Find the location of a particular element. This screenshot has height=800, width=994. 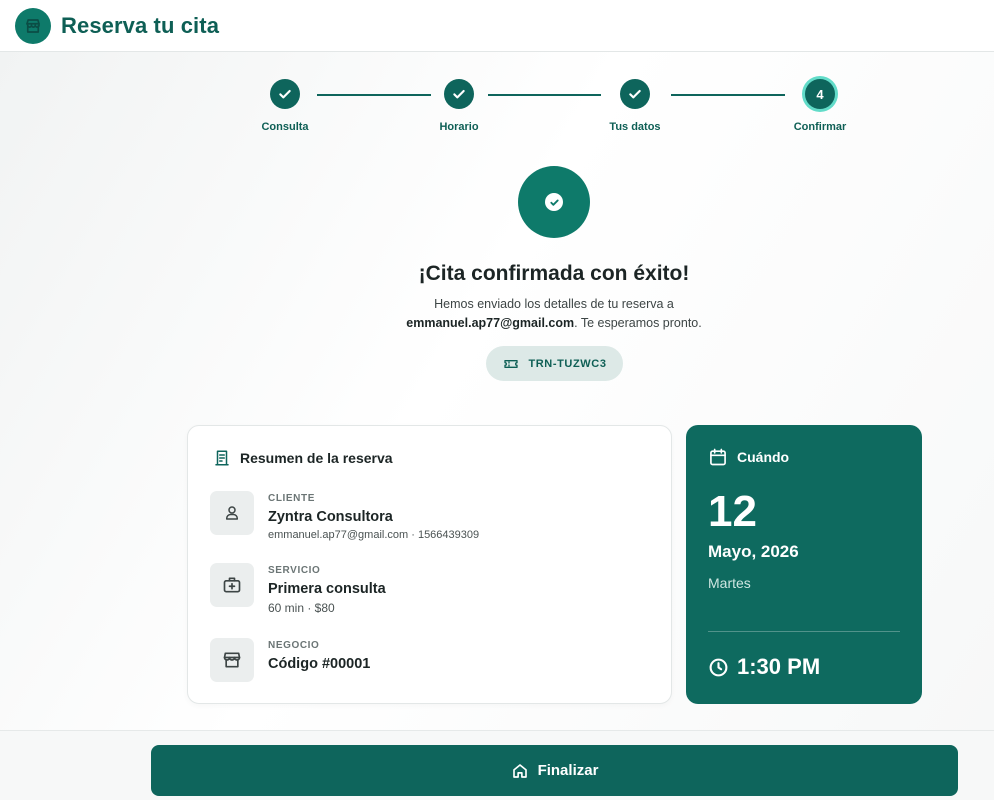

ticket-icon is located at coordinates (511, 363).